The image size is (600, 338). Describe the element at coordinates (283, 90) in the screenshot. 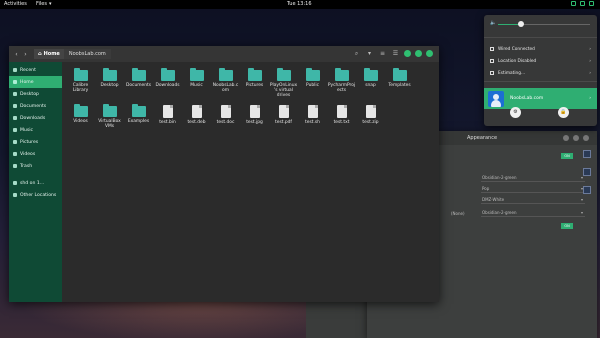

I see `item-name: PlayOnLinux's virtual drives` at that location.